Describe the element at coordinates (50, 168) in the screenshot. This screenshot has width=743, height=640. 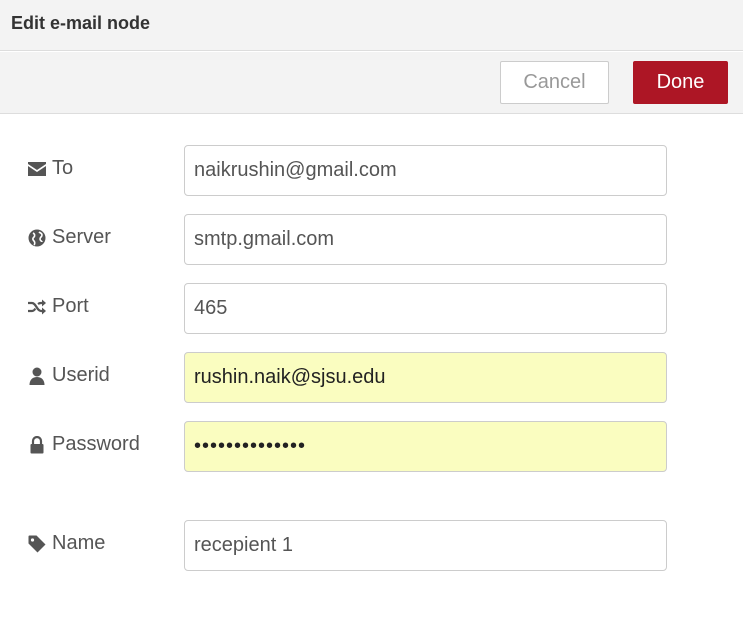
I see `to-label: To` at that location.